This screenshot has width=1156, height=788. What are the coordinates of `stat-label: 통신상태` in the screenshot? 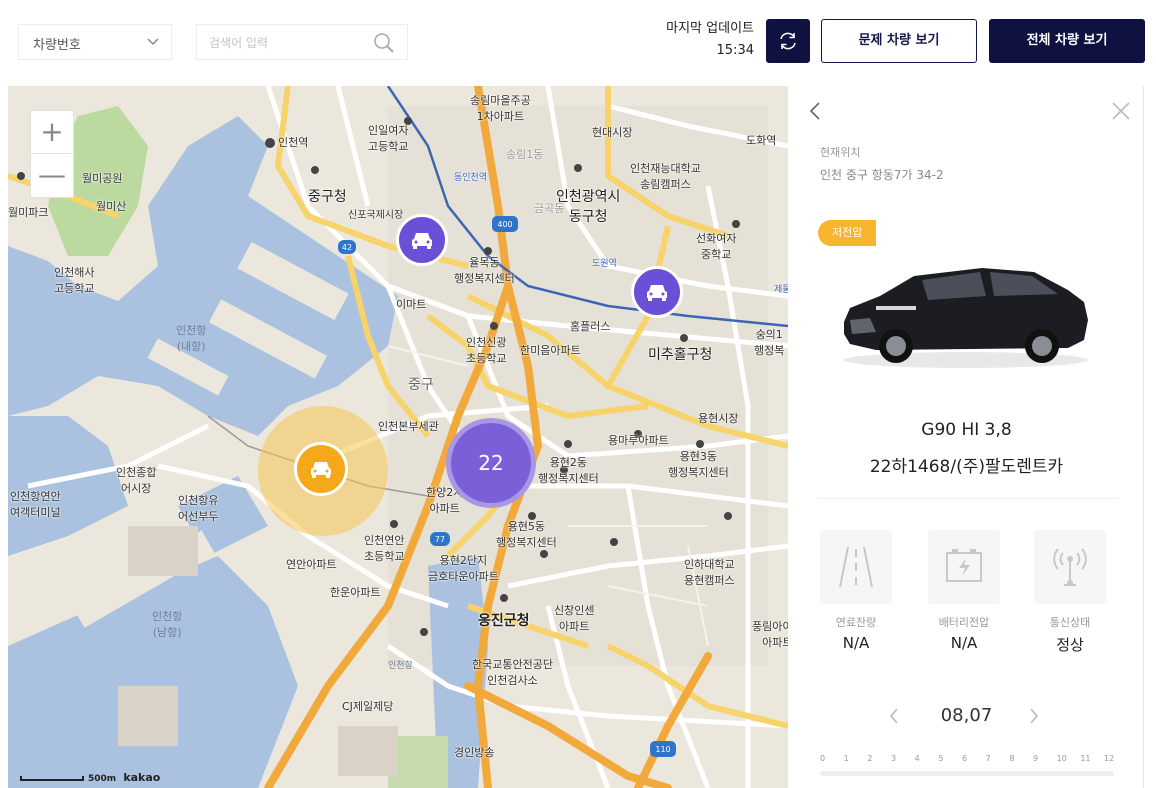 It's located at (1070, 622).